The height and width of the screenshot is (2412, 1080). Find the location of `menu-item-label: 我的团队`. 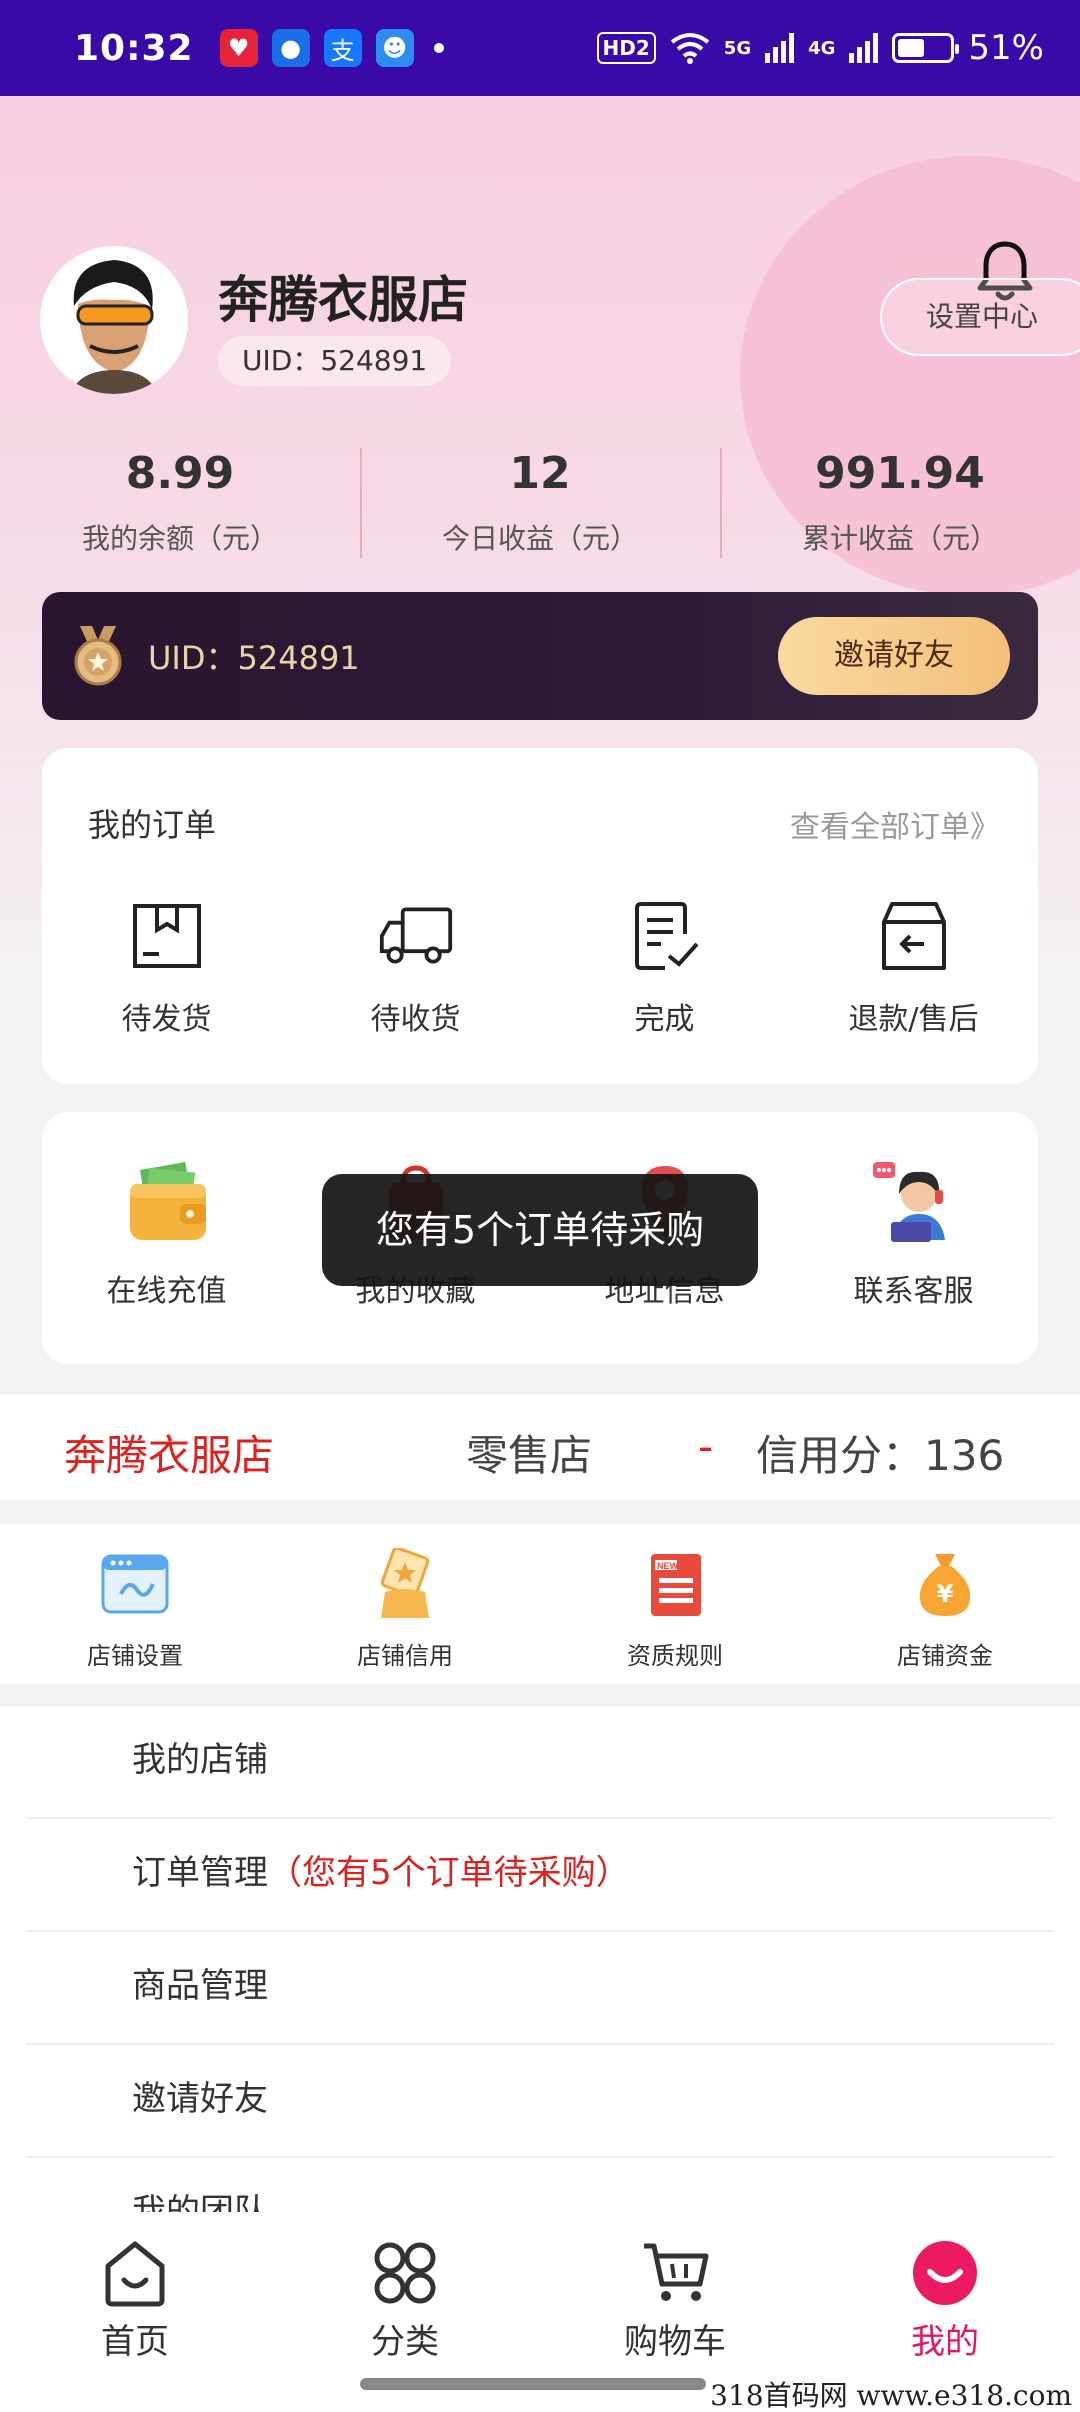

menu-item-label: 我的团队 is located at coordinates (200, 2202).